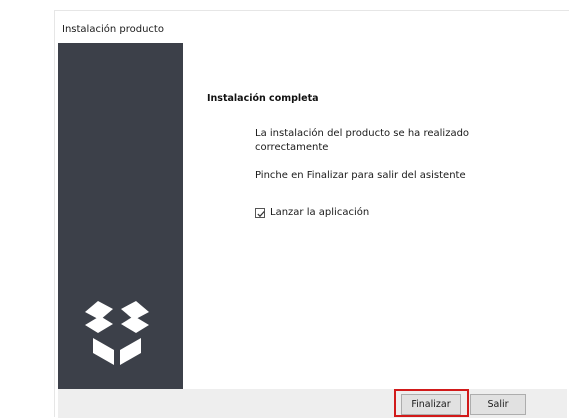  What do you see at coordinates (431, 404) in the screenshot?
I see `finish-button: Finalizar` at bounding box center [431, 404].